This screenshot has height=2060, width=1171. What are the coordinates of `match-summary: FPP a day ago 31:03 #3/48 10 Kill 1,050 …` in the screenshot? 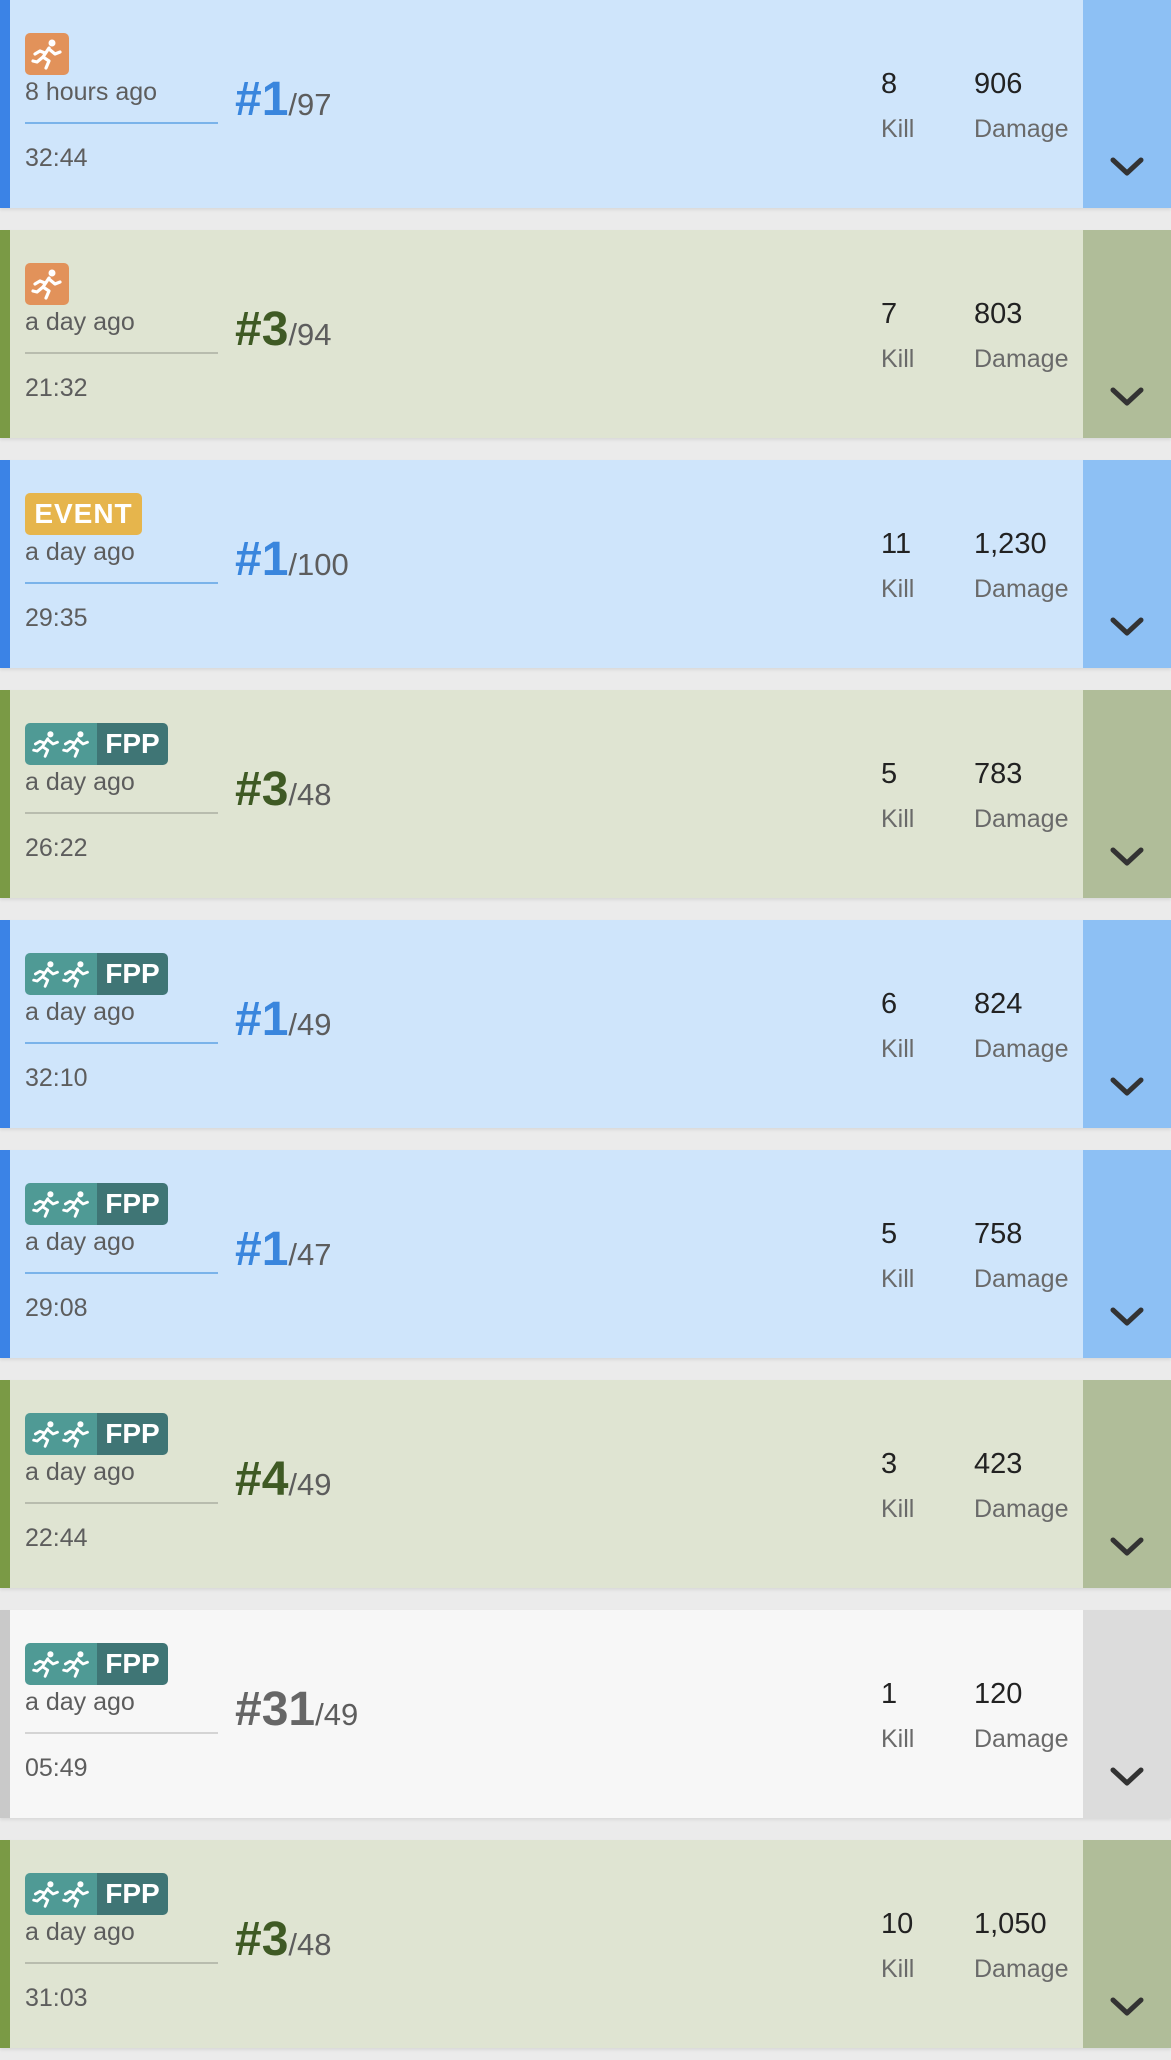 It's located at (546, 1944).